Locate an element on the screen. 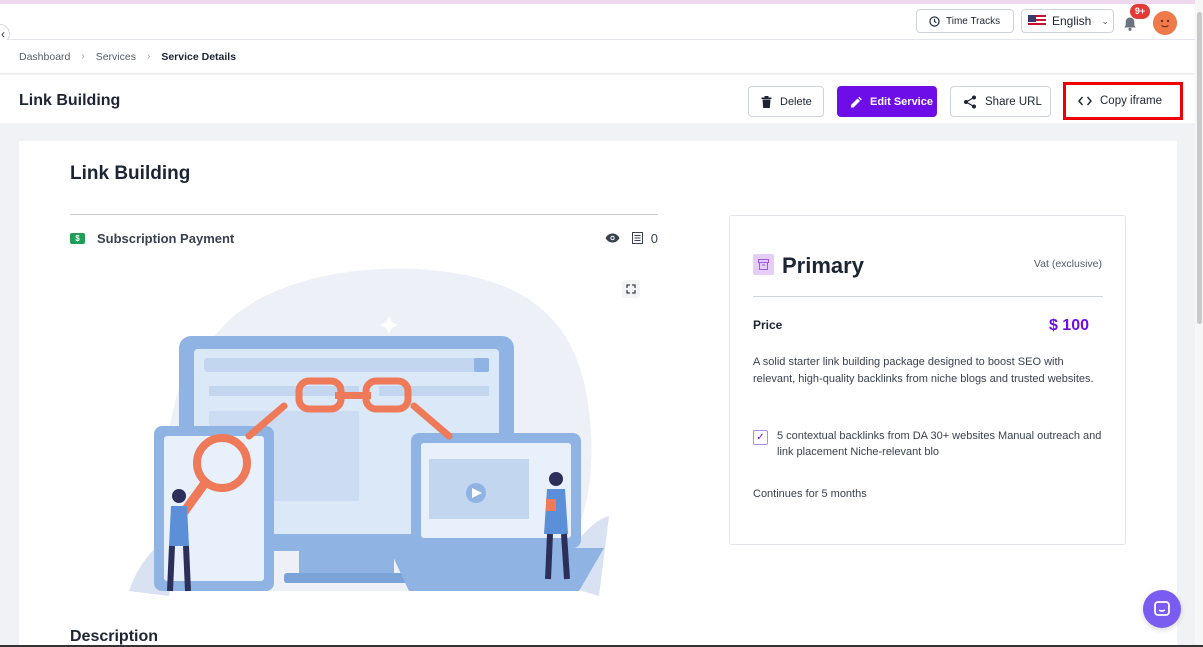 Image resolution: width=1203 pixels, height=647 pixels. eye-icon is located at coordinates (612, 238).